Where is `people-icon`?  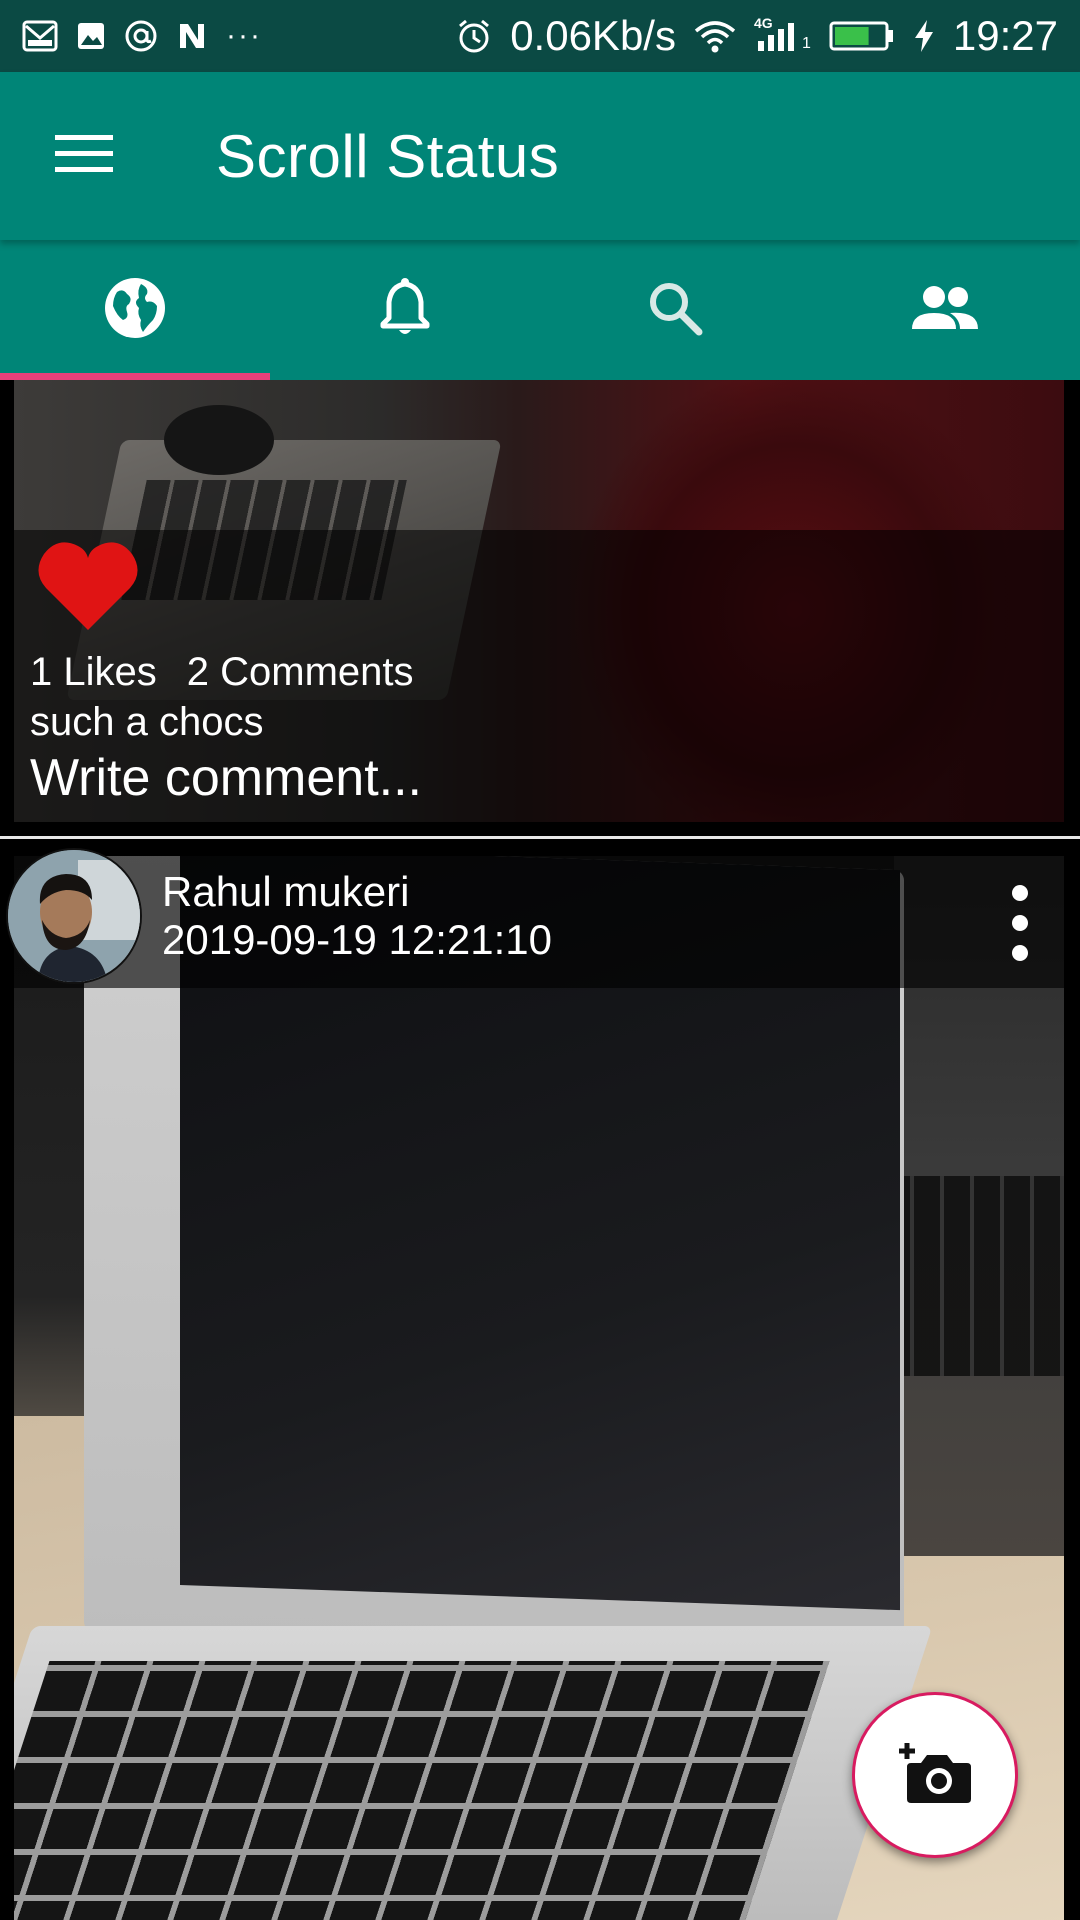
people-icon is located at coordinates (945, 310).